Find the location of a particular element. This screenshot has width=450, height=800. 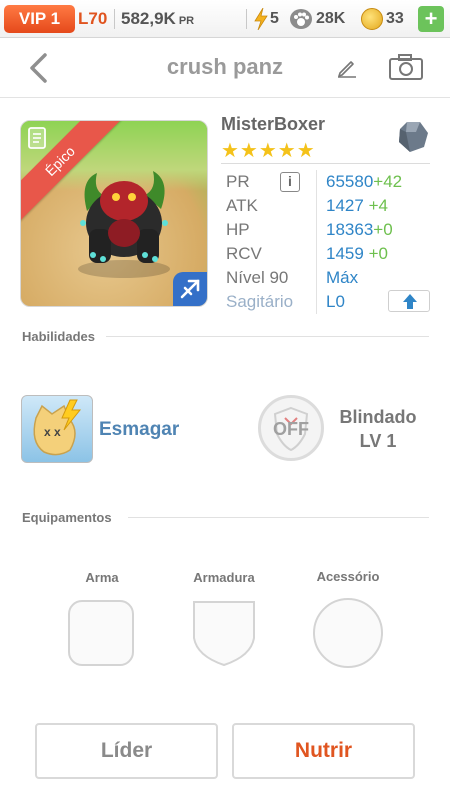

paw-value: 28K is located at coordinates (331, 18).